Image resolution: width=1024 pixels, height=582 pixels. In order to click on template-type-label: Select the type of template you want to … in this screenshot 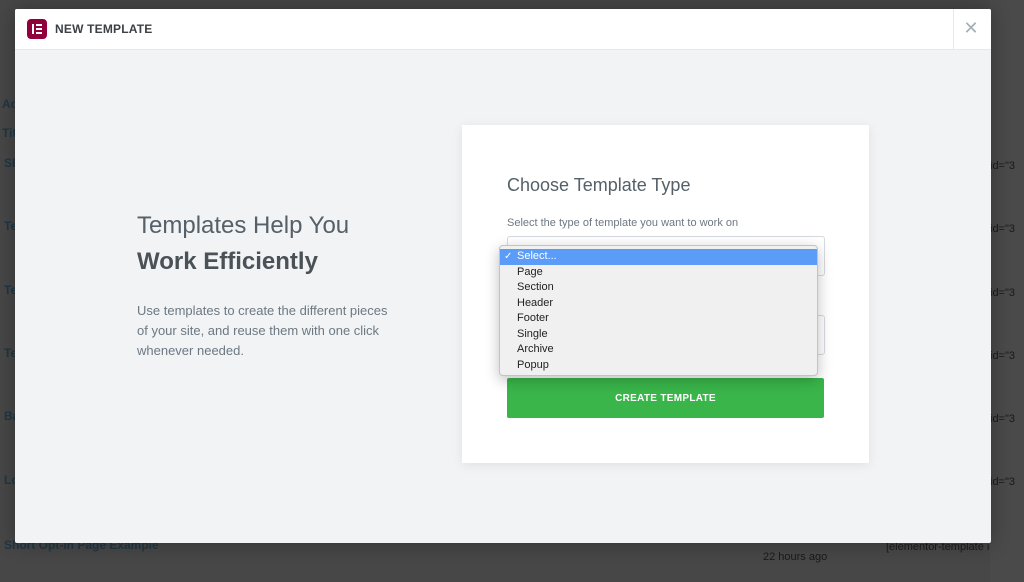, I will do `click(623, 223)`.